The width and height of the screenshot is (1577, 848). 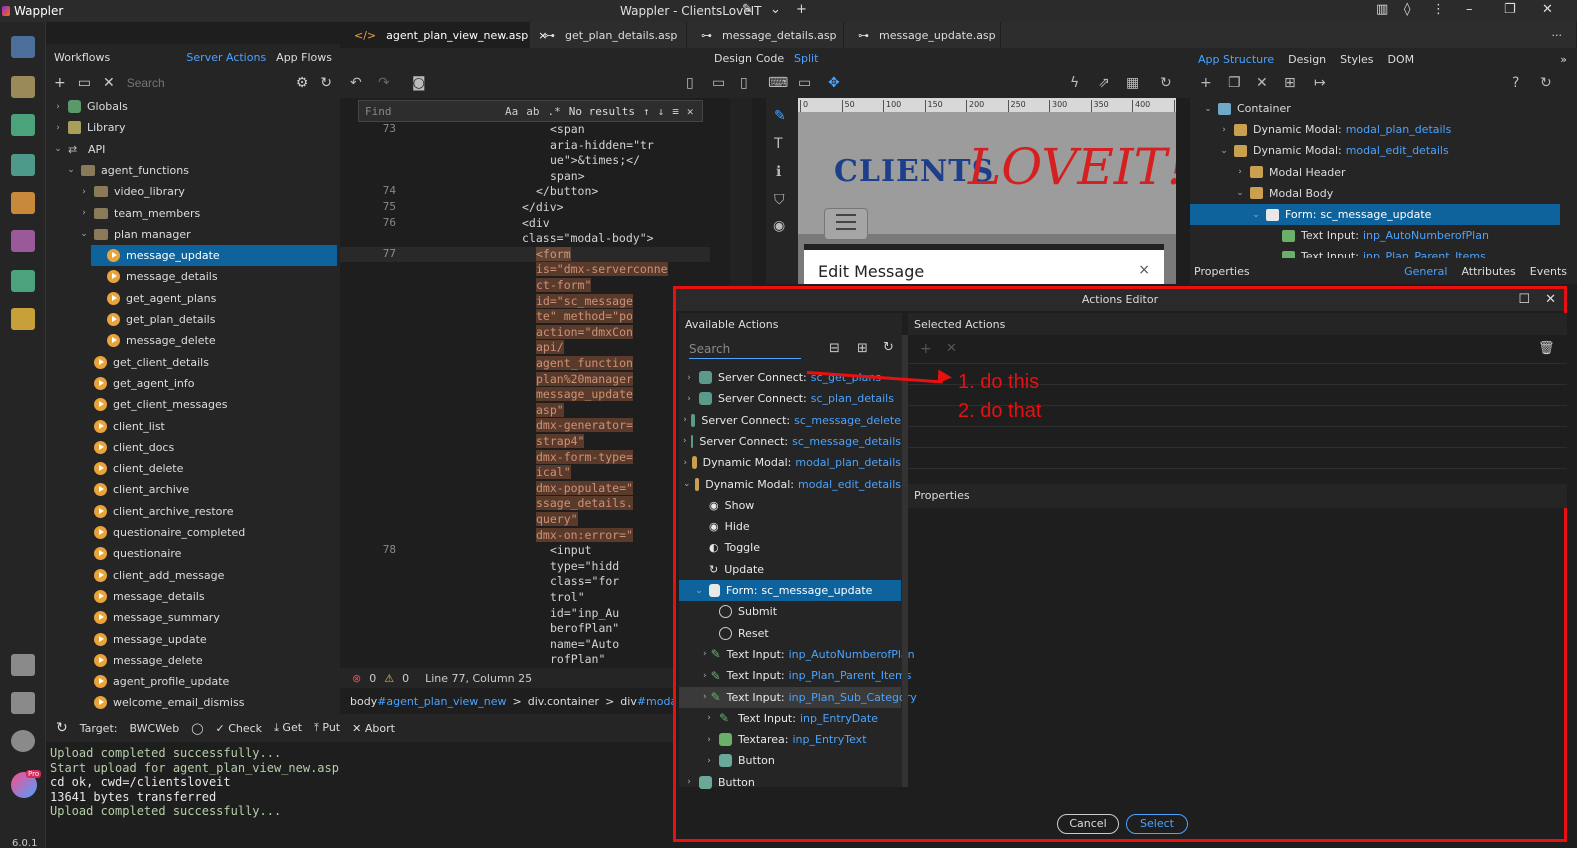 I want to click on regex-toggle: .*, so click(x=554, y=111).